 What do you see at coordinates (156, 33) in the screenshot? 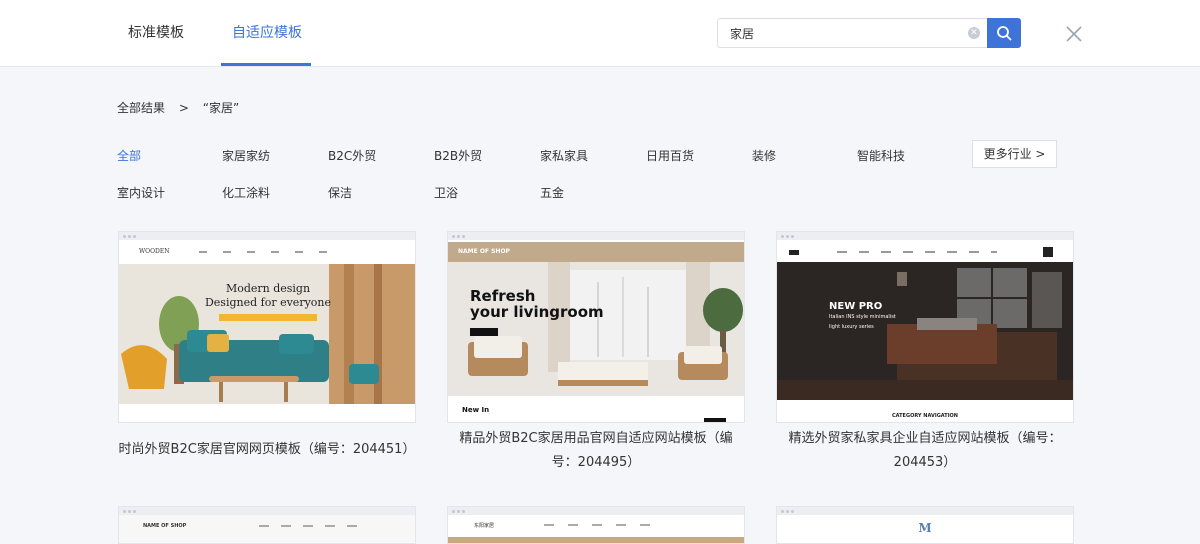
I see `tab-standard-templates: 标准模板` at bounding box center [156, 33].